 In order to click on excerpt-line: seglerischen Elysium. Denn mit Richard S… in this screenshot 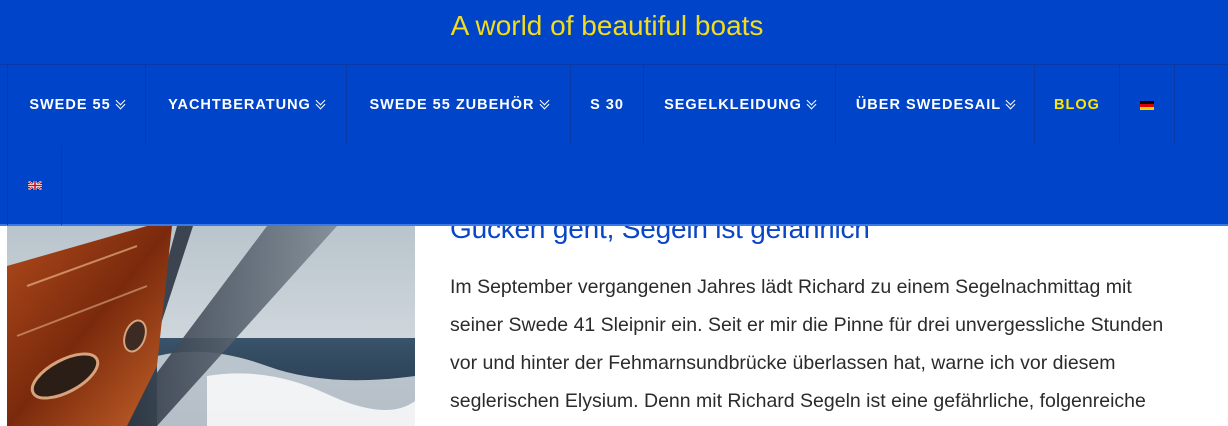, I will do `click(798, 401)`.